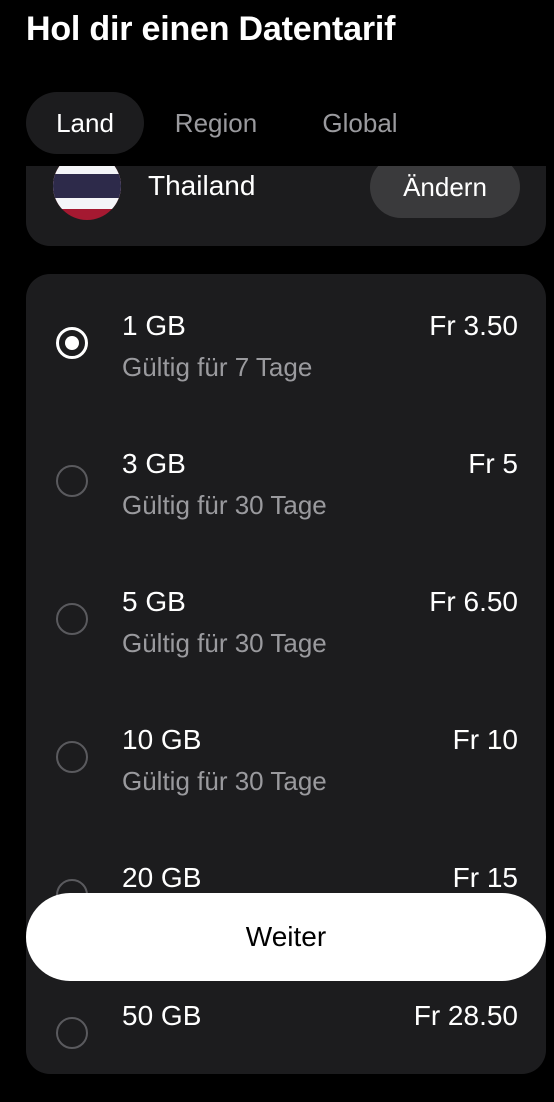  What do you see at coordinates (286, 206) in the screenshot?
I see `country-selector-card: Thailand Ändern` at bounding box center [286, 206].